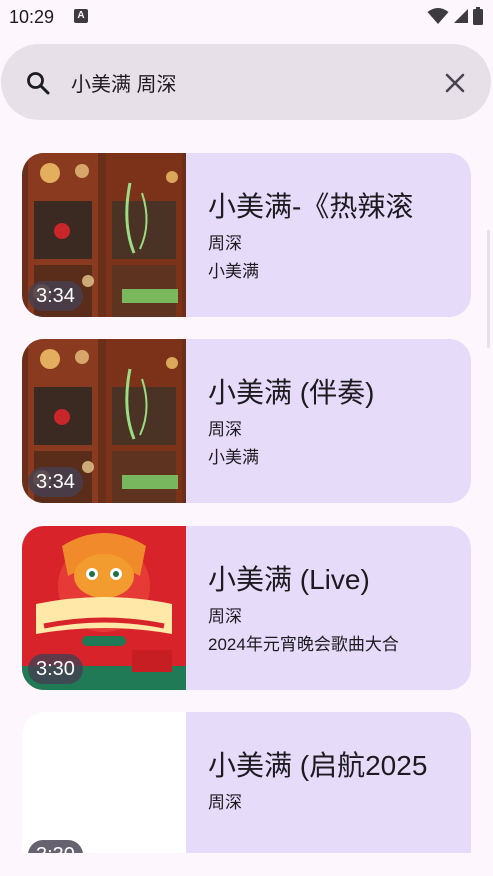 Image resolution: width=493 pixels, height=876 pixels. What do you see at coordinates (311, 206) in the screenshot?
I see `song-title: 小美满-《热辣滚` at bounding box center [311, 206].